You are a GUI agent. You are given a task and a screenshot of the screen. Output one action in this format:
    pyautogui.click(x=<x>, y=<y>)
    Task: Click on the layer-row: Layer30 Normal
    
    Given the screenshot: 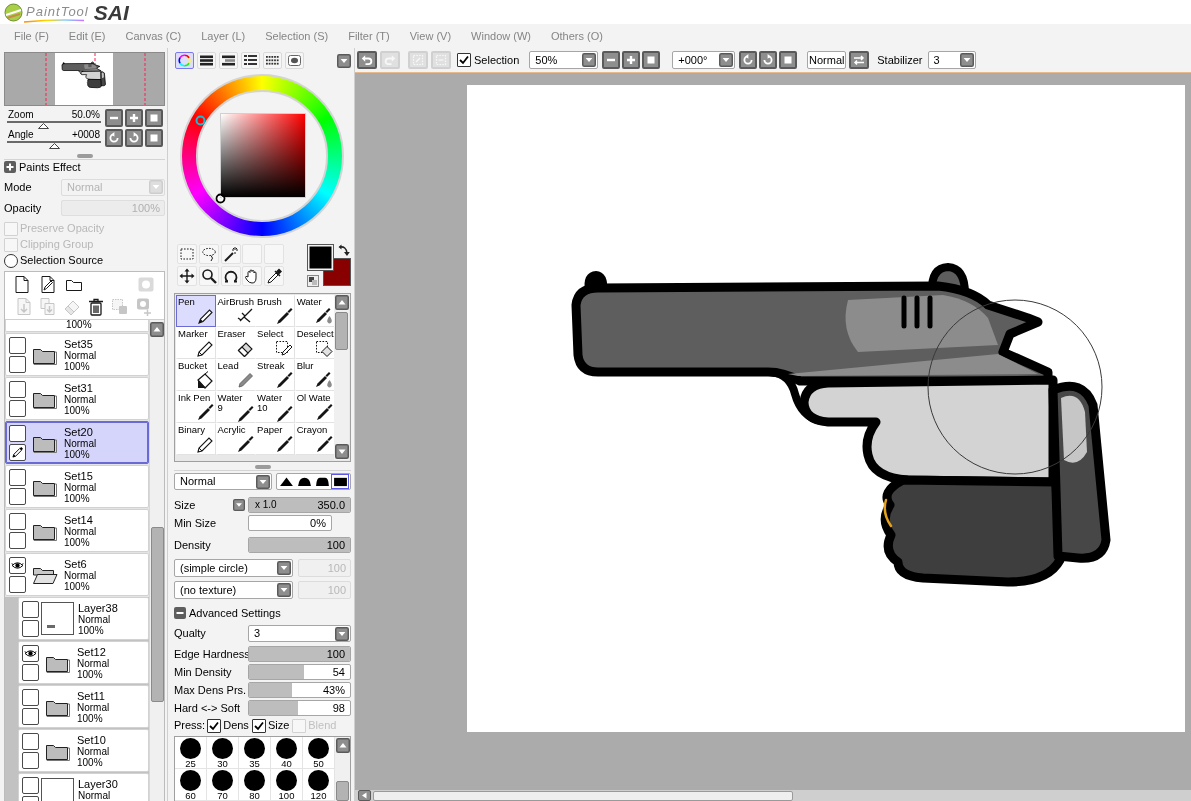 What is the action you would take?
    pyautogui.click(x=83, y=787)
    